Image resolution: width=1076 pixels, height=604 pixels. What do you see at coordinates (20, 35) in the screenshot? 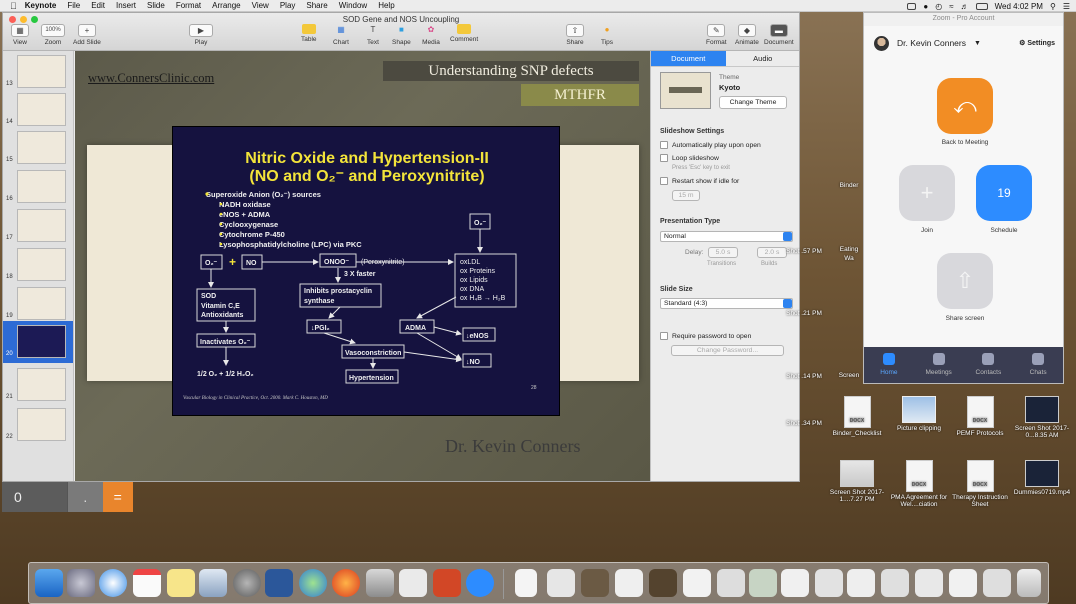
I see `view-button: ▦ View` at bounding box center [20, 35].